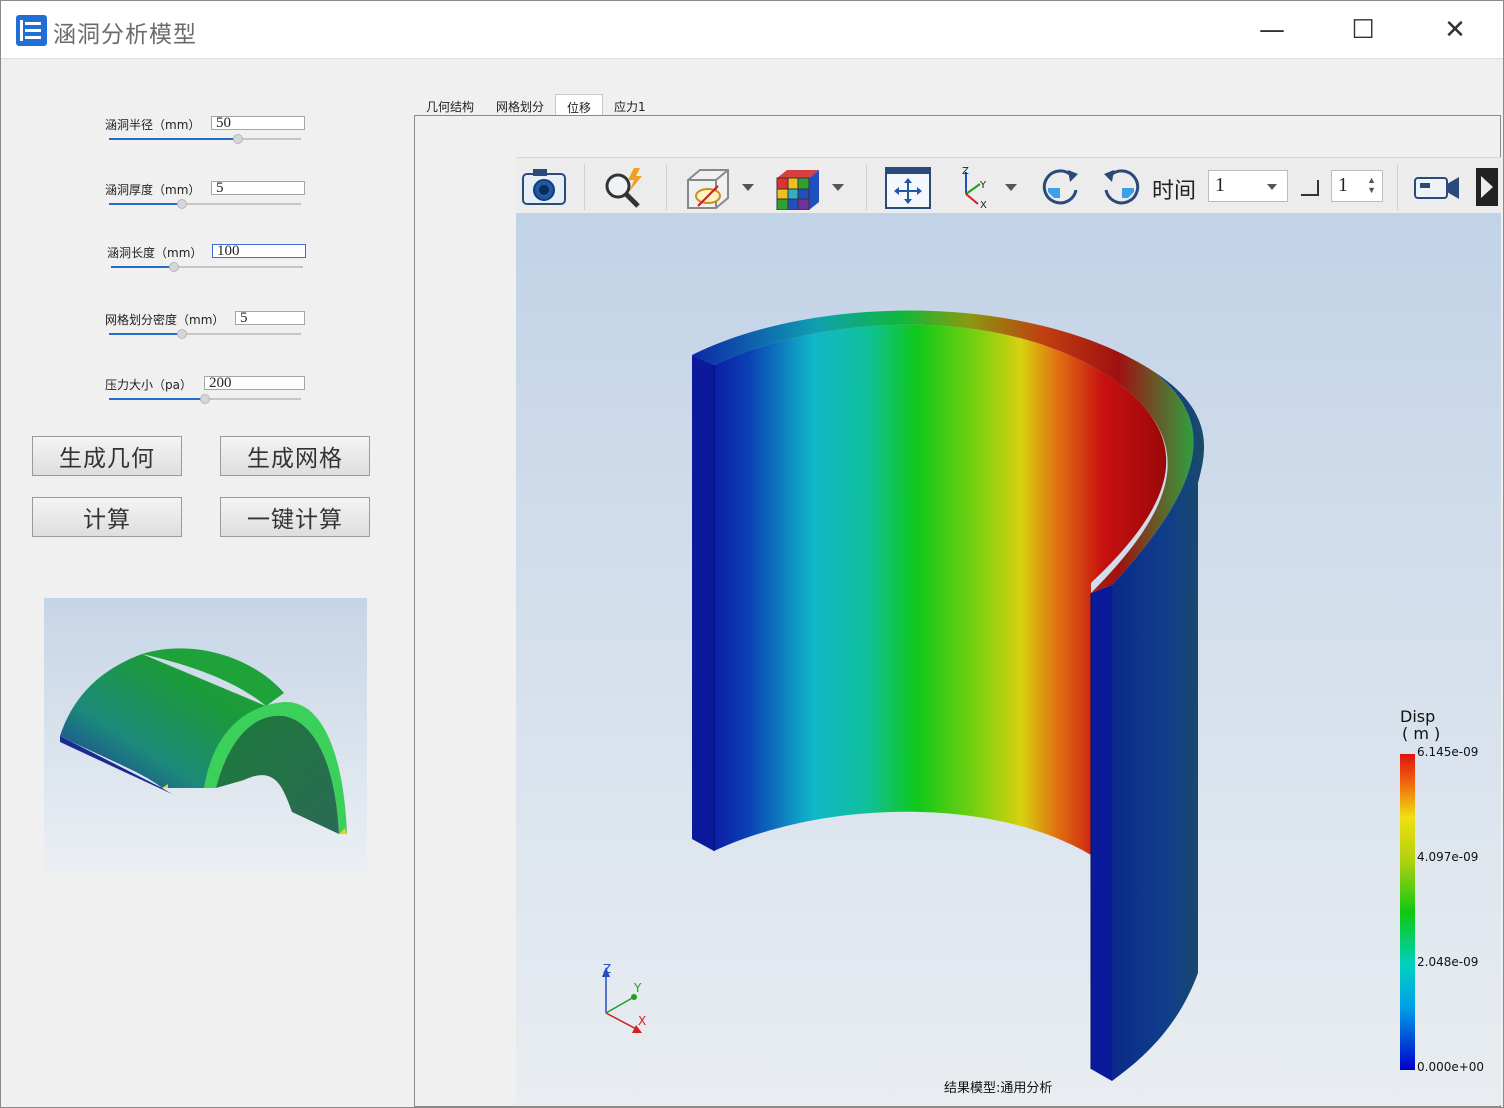 The height and width of the screenshot is (1108, 1504). I want to click on axes-orientation-icon: ZYX, so click(972, 187).